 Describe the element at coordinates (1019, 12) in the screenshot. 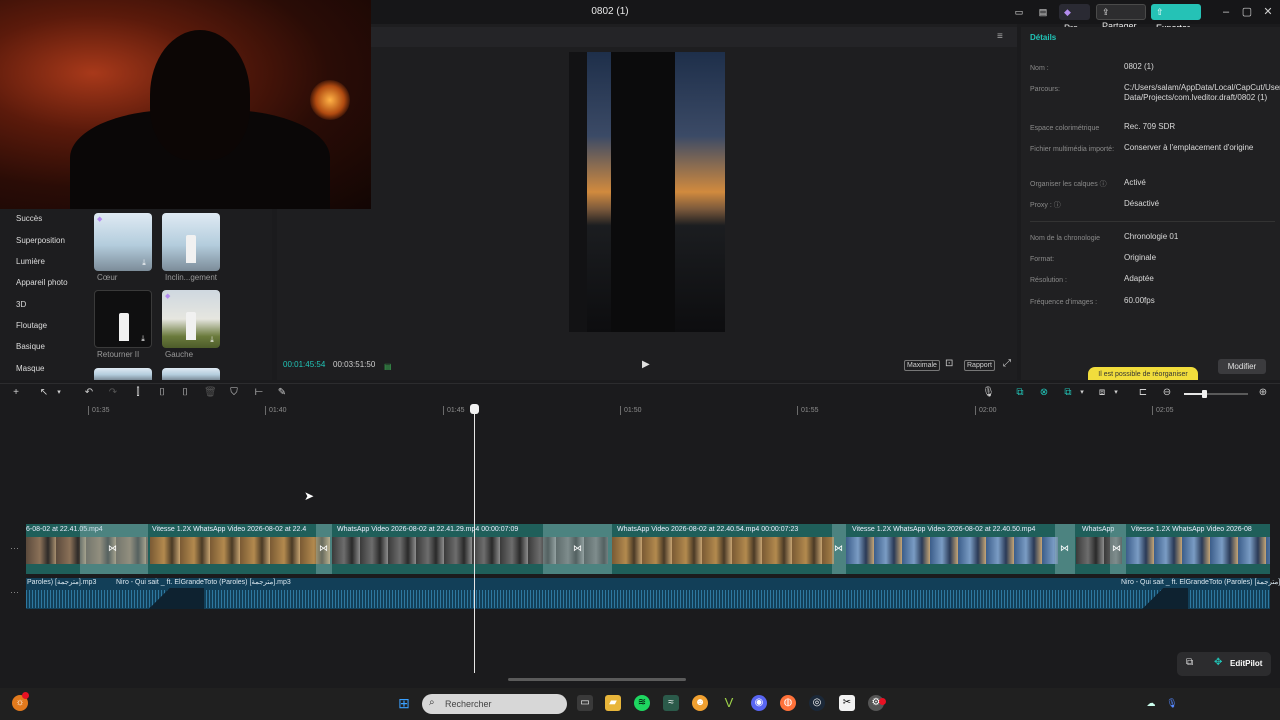

I see `layout-icon: ▭` at that location.